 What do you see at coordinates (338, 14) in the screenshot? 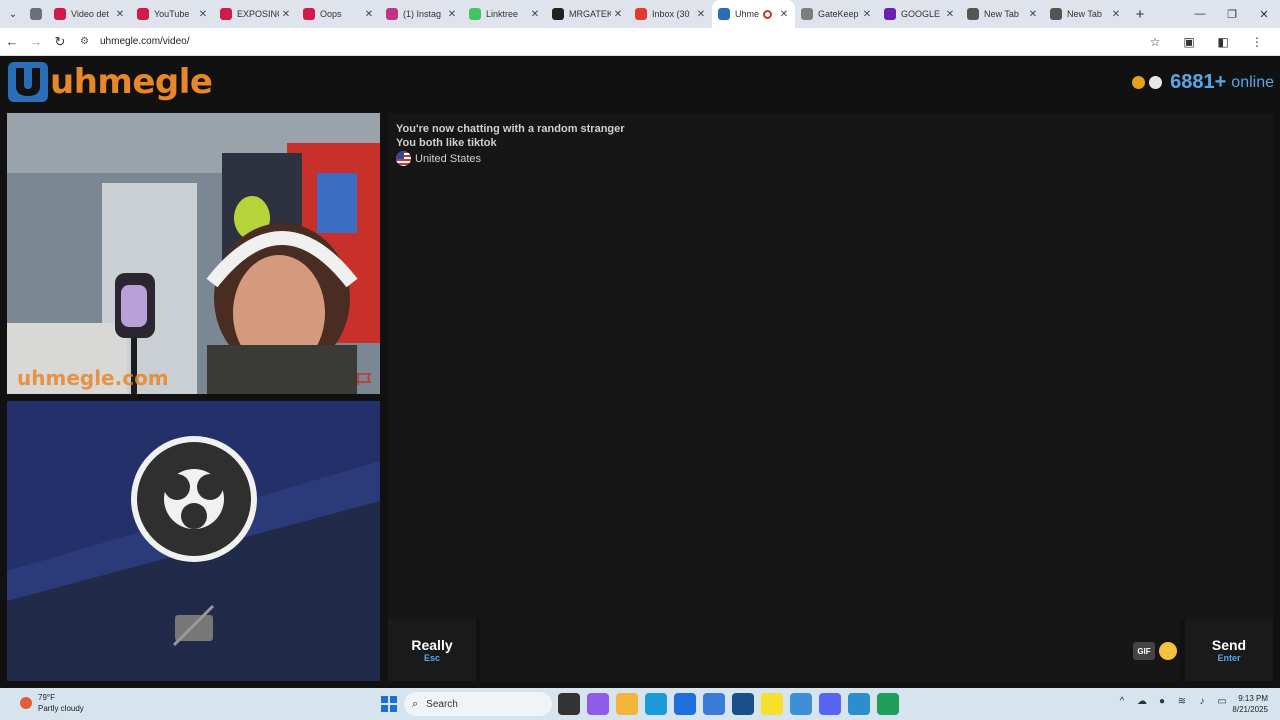
I see `browser-tab: Oops ✕` at bounding box center [338, 14].